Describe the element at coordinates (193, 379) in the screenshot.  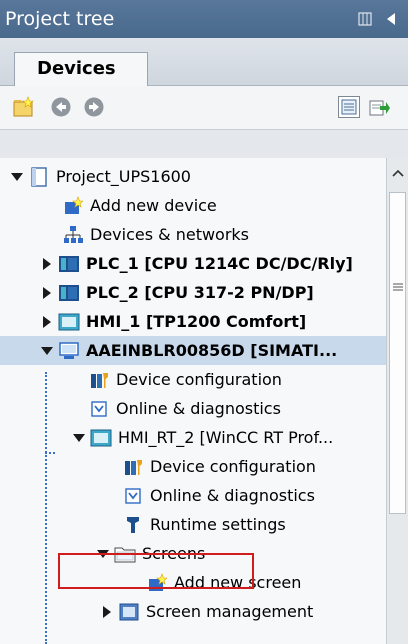
I see `tree-item-device-configuration: Device configuration` at that location.